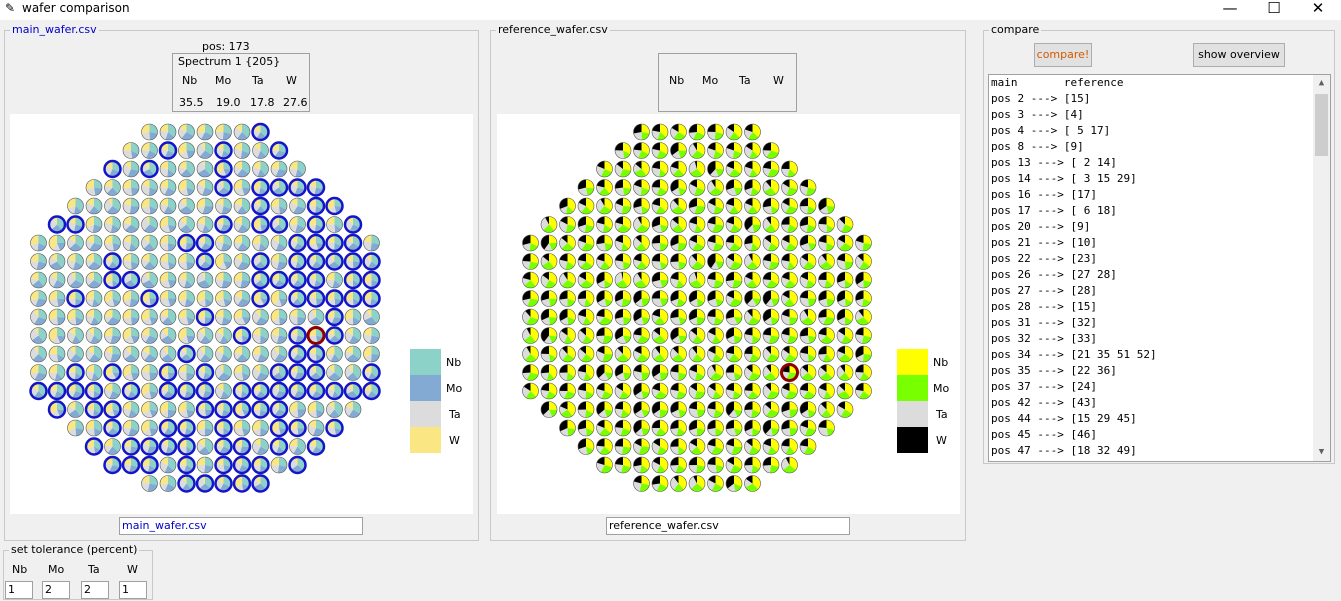 This screenshot has height=601, width=1341. I want to click on show-overview-button: show overview, so click(1239, 55).